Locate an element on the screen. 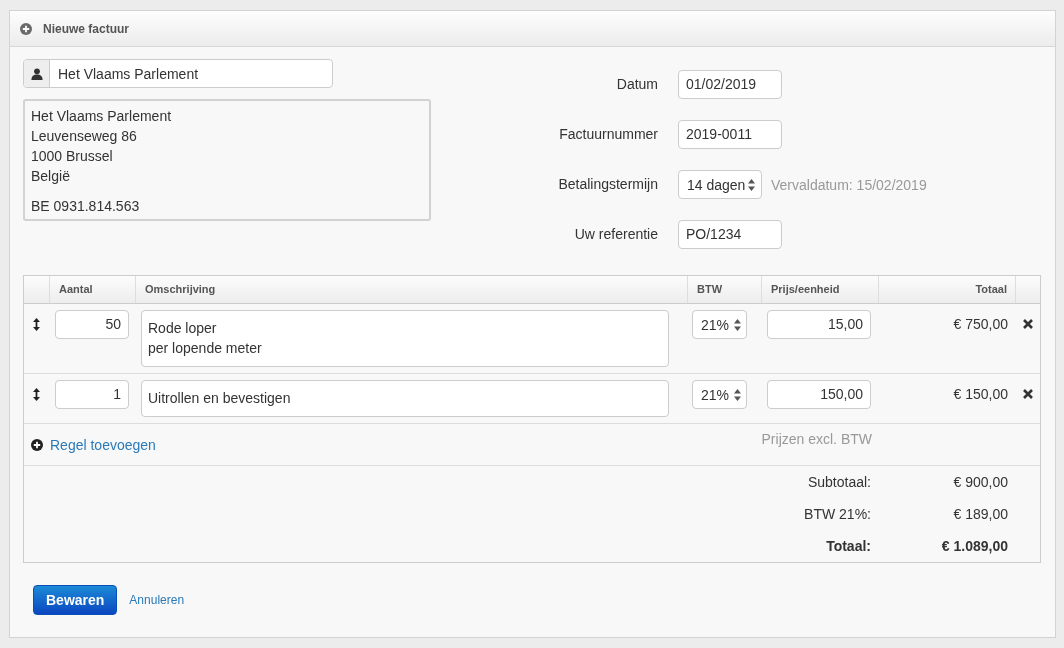 Image resolution: width=1064 pixels, height=648 pixels. input-field: PO/1234 is located at coordinates (730, 234).